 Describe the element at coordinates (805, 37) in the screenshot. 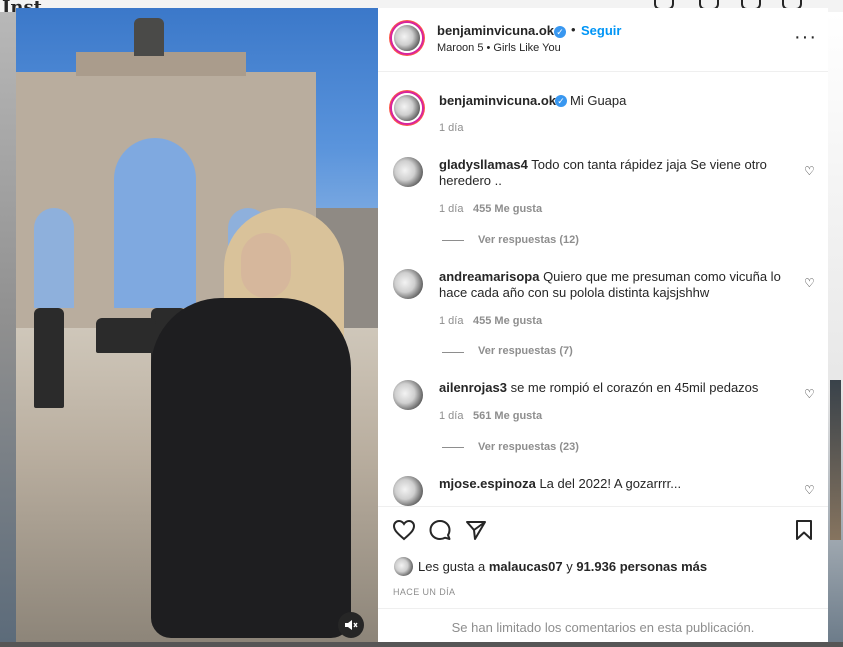

I see `more-horizontal-icon: ···` at that location.